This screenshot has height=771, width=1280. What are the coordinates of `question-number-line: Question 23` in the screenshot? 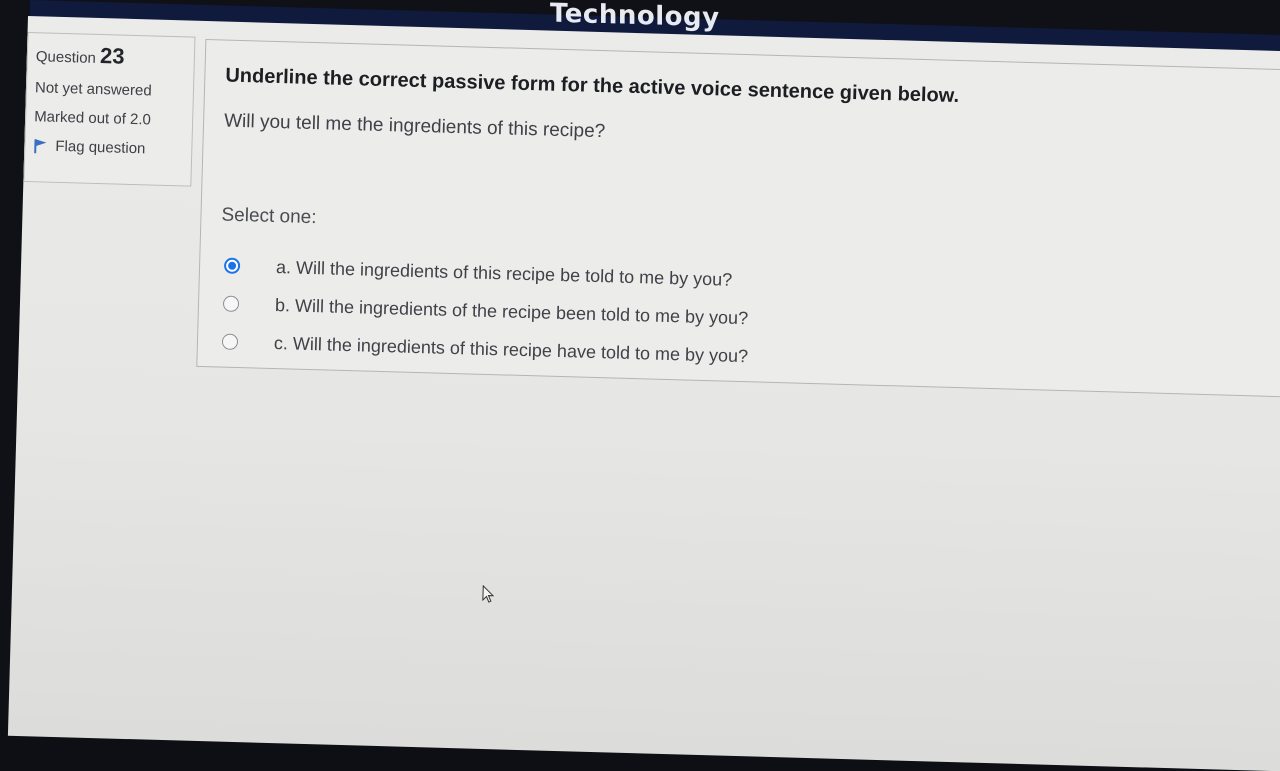 It's located at (111, 56).